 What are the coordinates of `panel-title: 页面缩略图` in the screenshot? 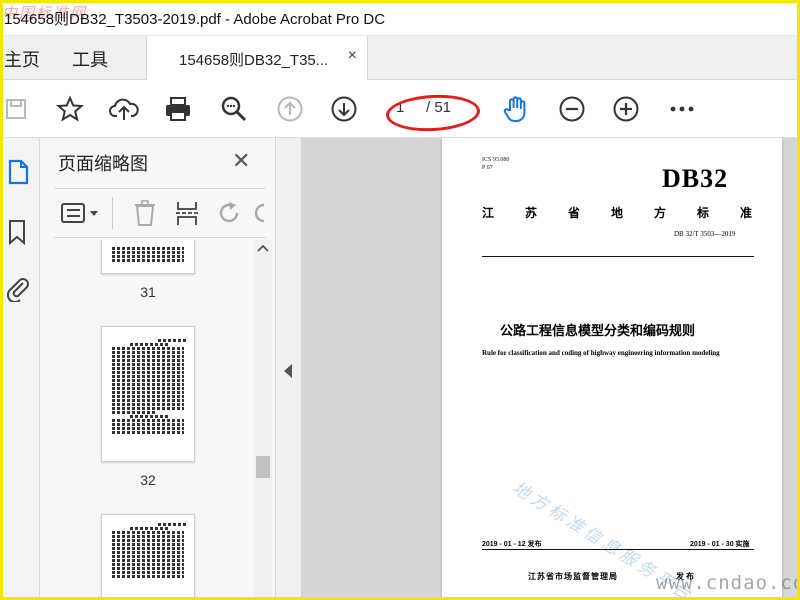 It's located at (103, 164).